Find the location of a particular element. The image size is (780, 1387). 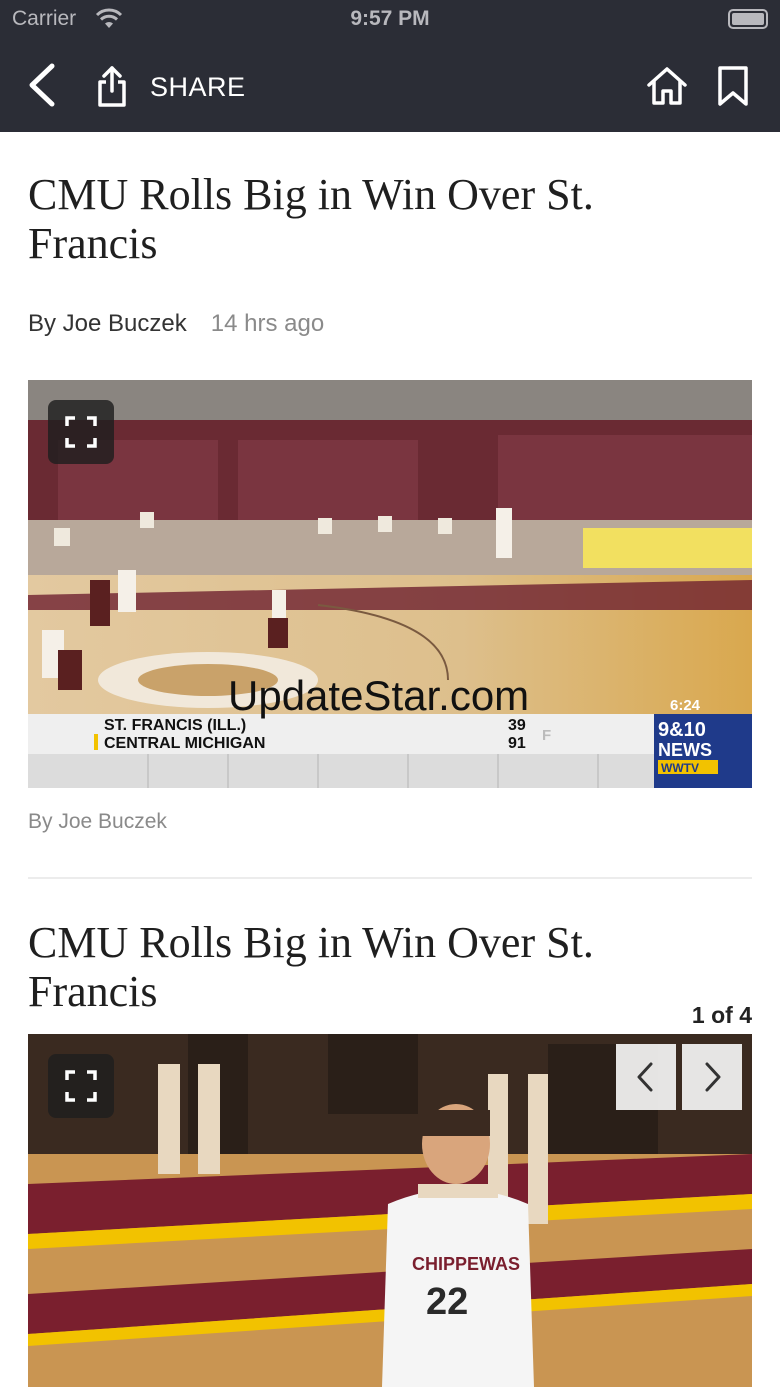

share-button: SHARE is located at coordinates (171, 87).